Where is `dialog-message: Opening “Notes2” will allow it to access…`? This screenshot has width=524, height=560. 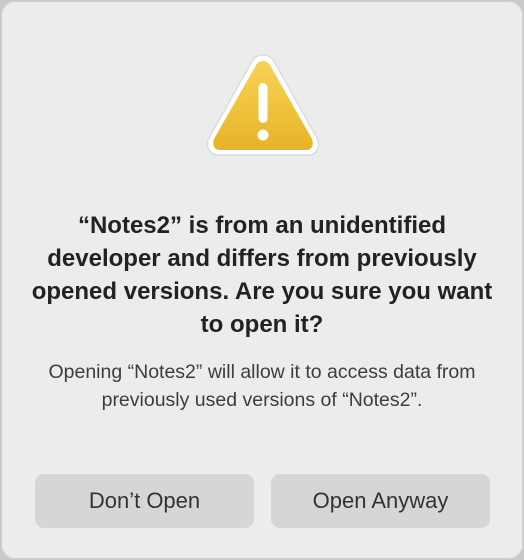 dialog-message: Opening “Notes2” will allow it to access… is located at coordinates (262, 386).